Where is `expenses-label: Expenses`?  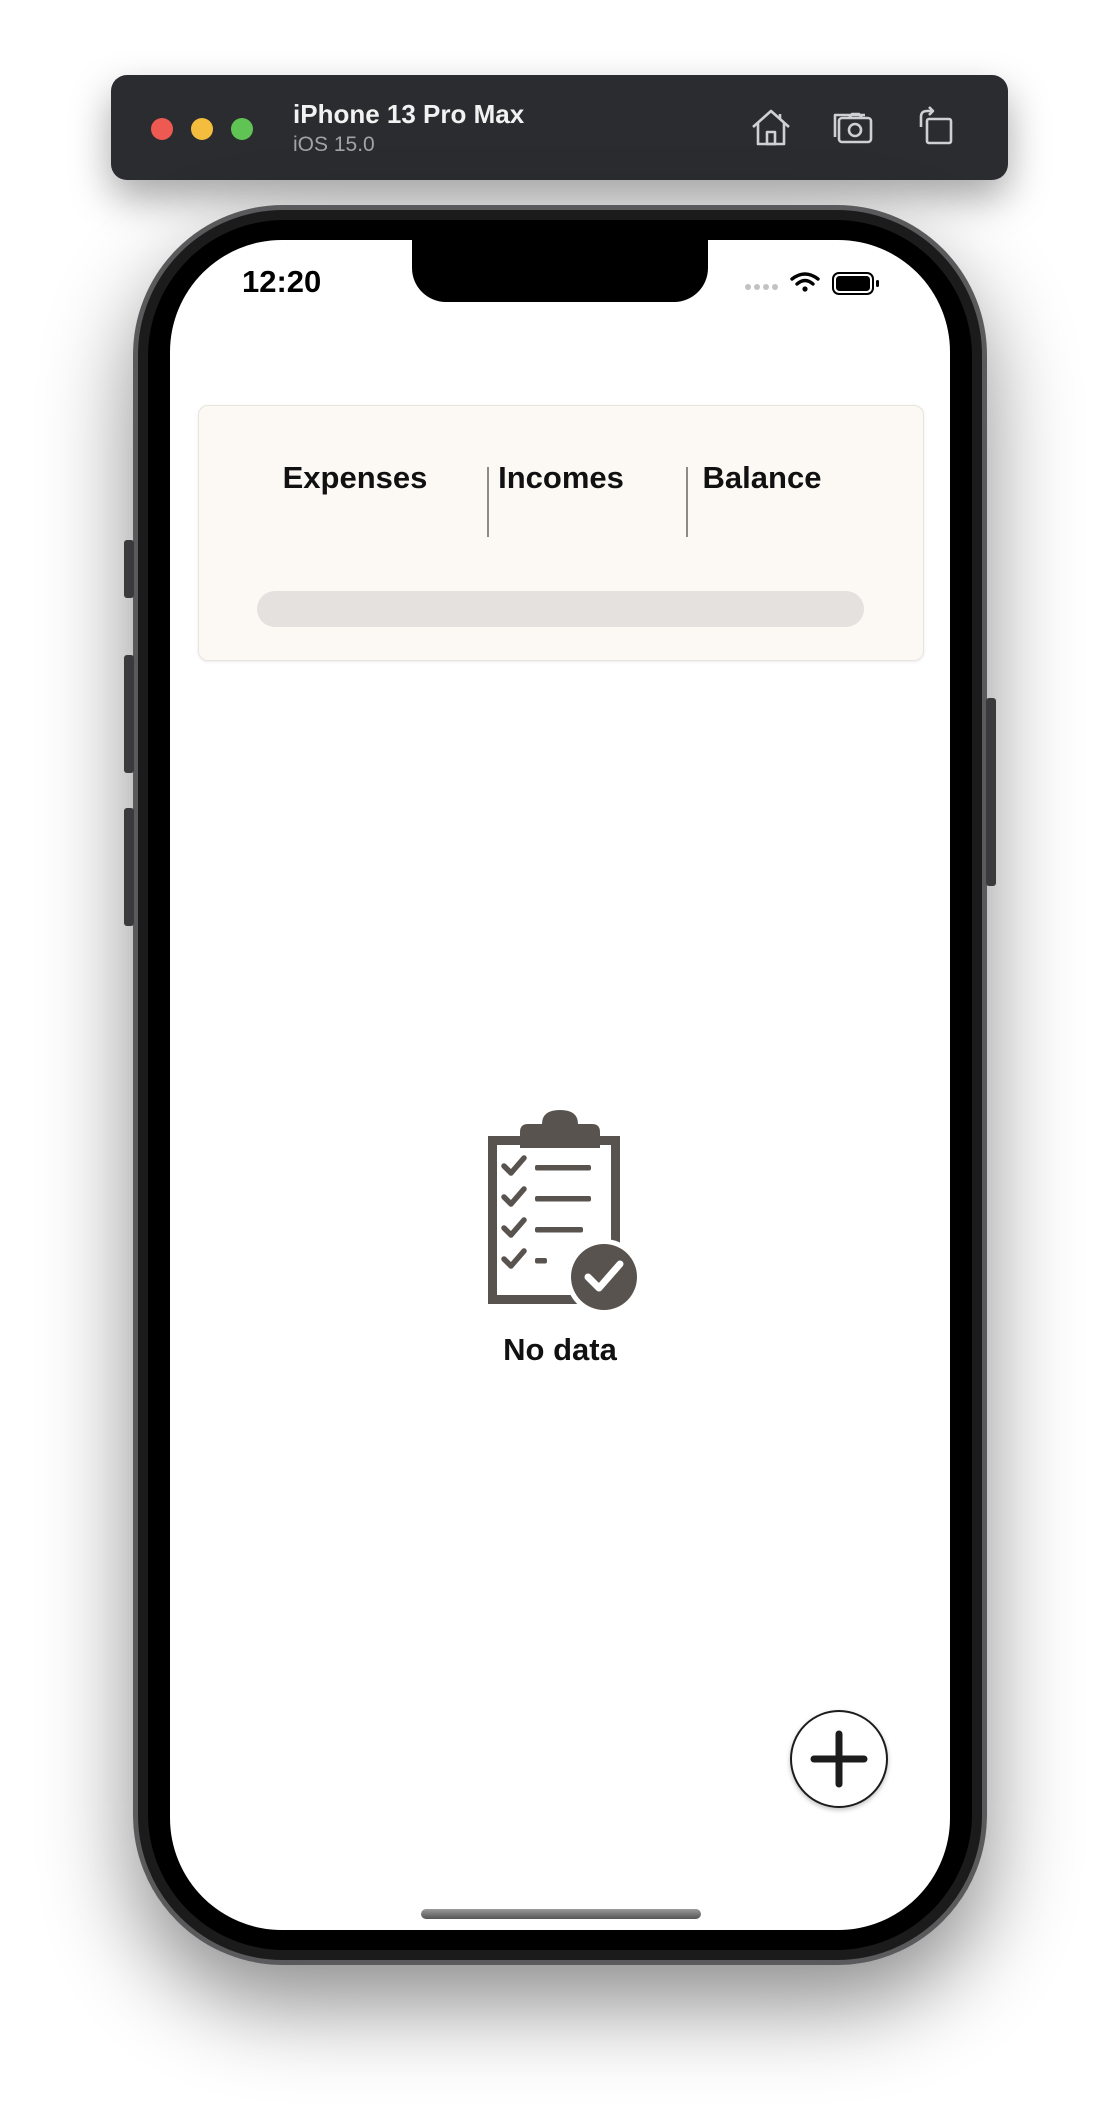 expenses-label: Expenses is located at coordinates (355, 478).